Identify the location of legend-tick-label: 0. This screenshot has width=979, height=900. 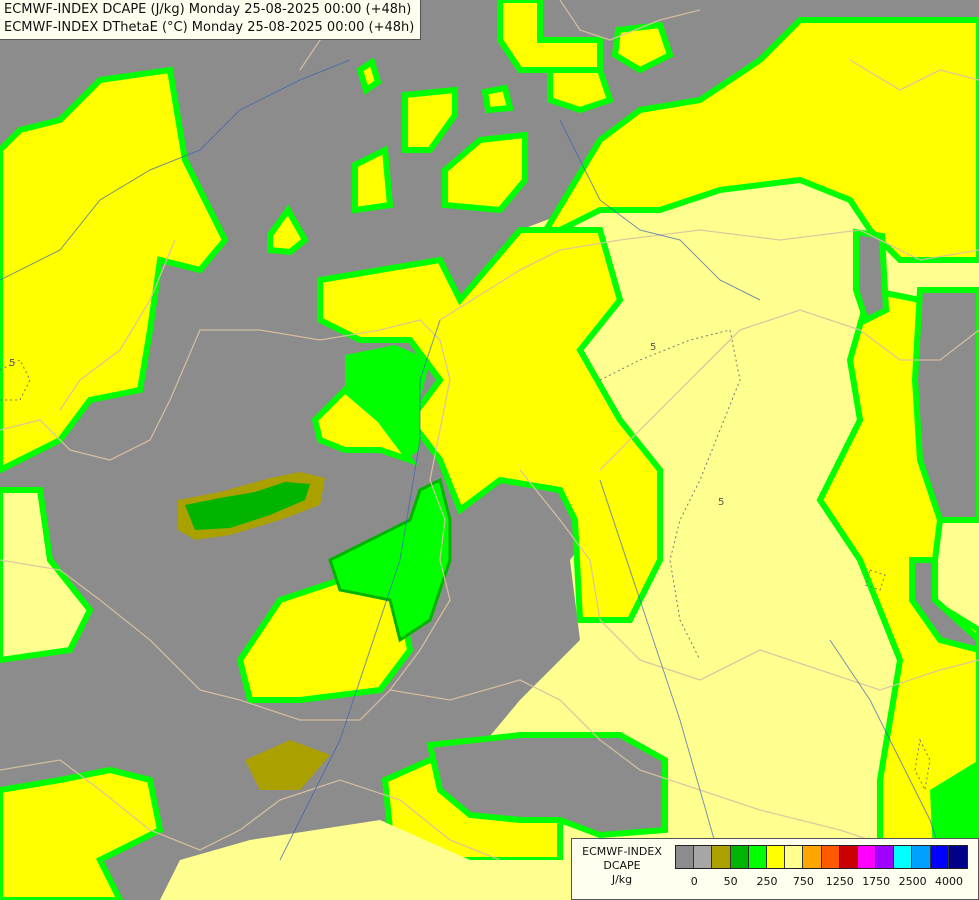
(694, 881).